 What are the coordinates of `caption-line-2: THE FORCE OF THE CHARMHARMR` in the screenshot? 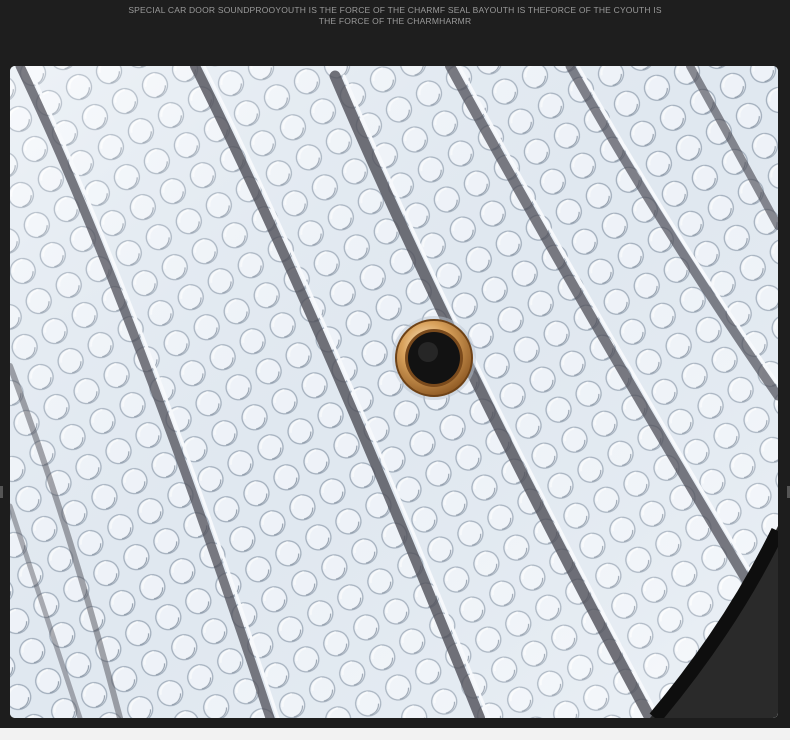 It's located at (395, 21).